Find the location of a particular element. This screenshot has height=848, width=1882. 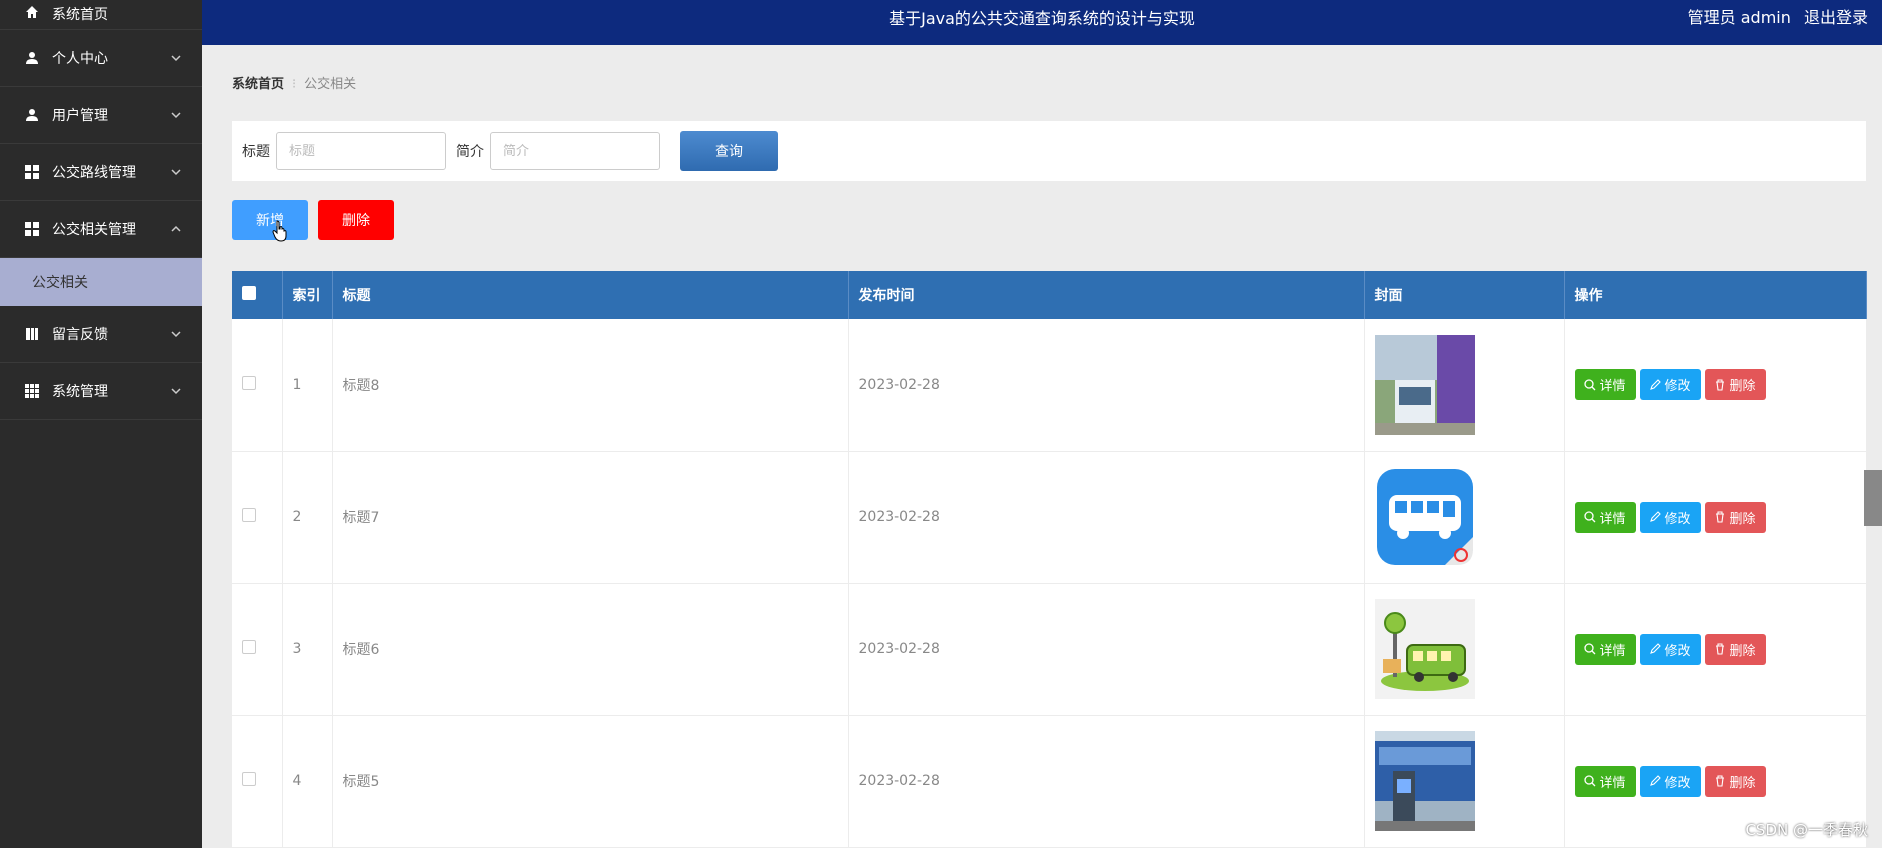

table-row: 4 标题5 2023-02-28 详情 修改 删除 is located at coordinates (1049, 781).